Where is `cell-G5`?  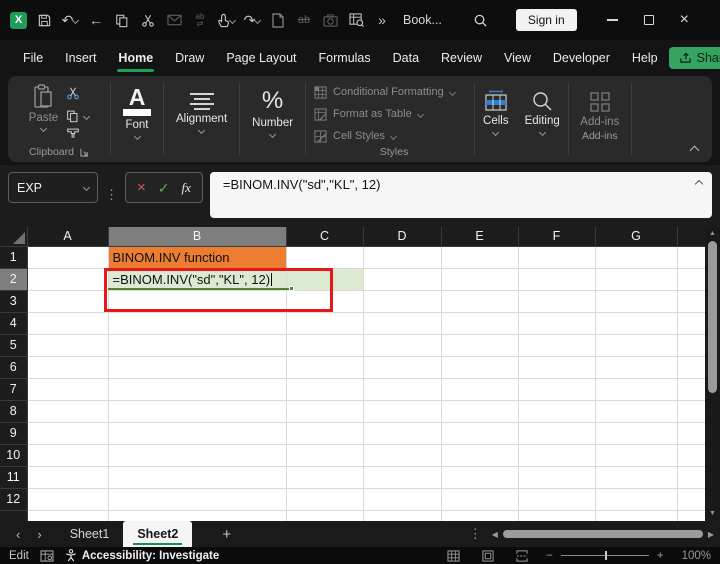
cell-G5 is located at coordinates (636, 345).